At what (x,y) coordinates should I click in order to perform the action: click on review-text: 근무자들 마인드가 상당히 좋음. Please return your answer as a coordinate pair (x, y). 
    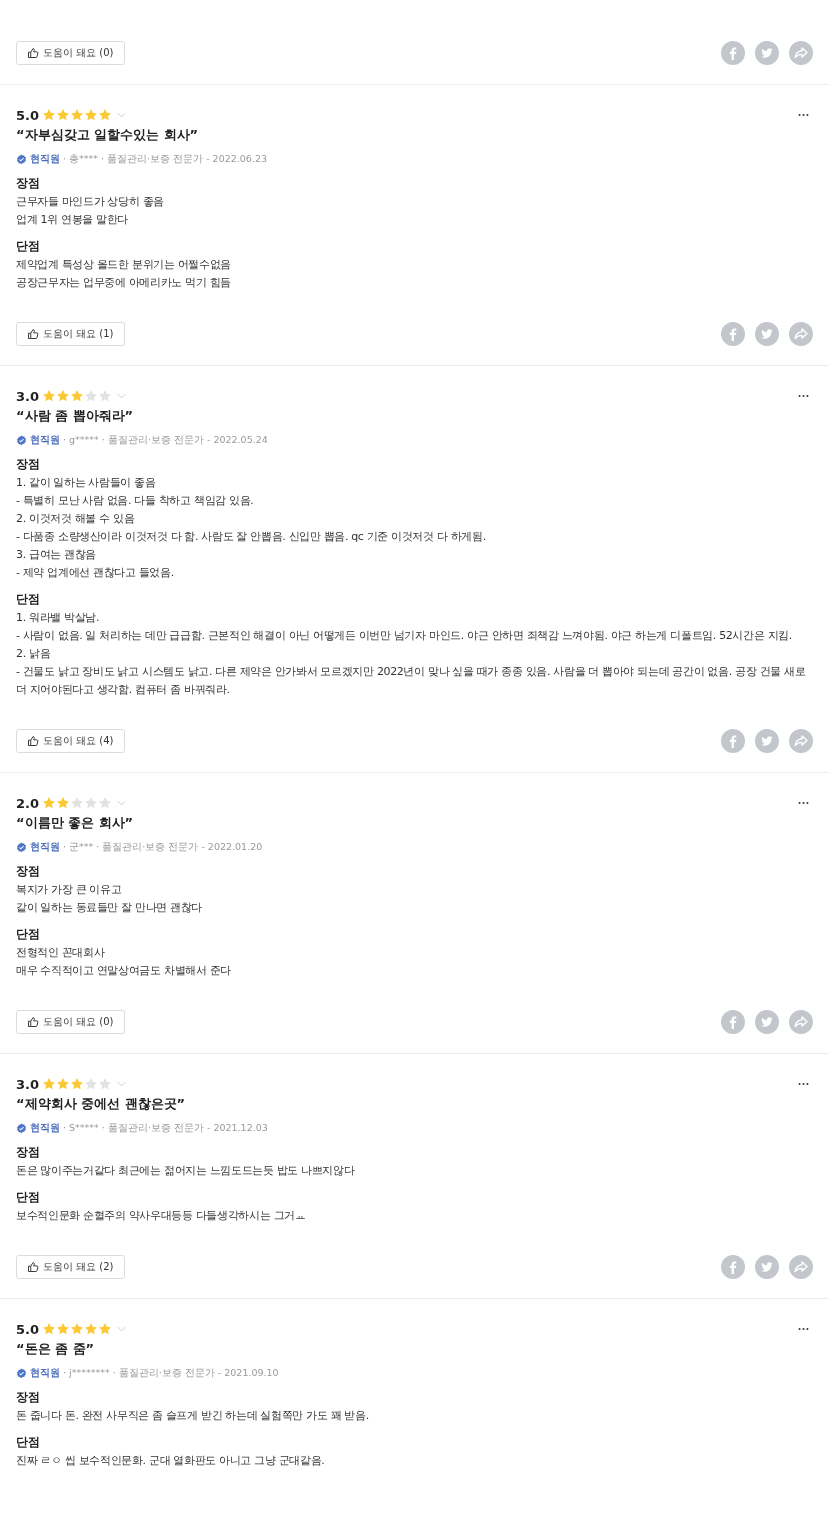
    Looking at the image, I should click on (90, 202).